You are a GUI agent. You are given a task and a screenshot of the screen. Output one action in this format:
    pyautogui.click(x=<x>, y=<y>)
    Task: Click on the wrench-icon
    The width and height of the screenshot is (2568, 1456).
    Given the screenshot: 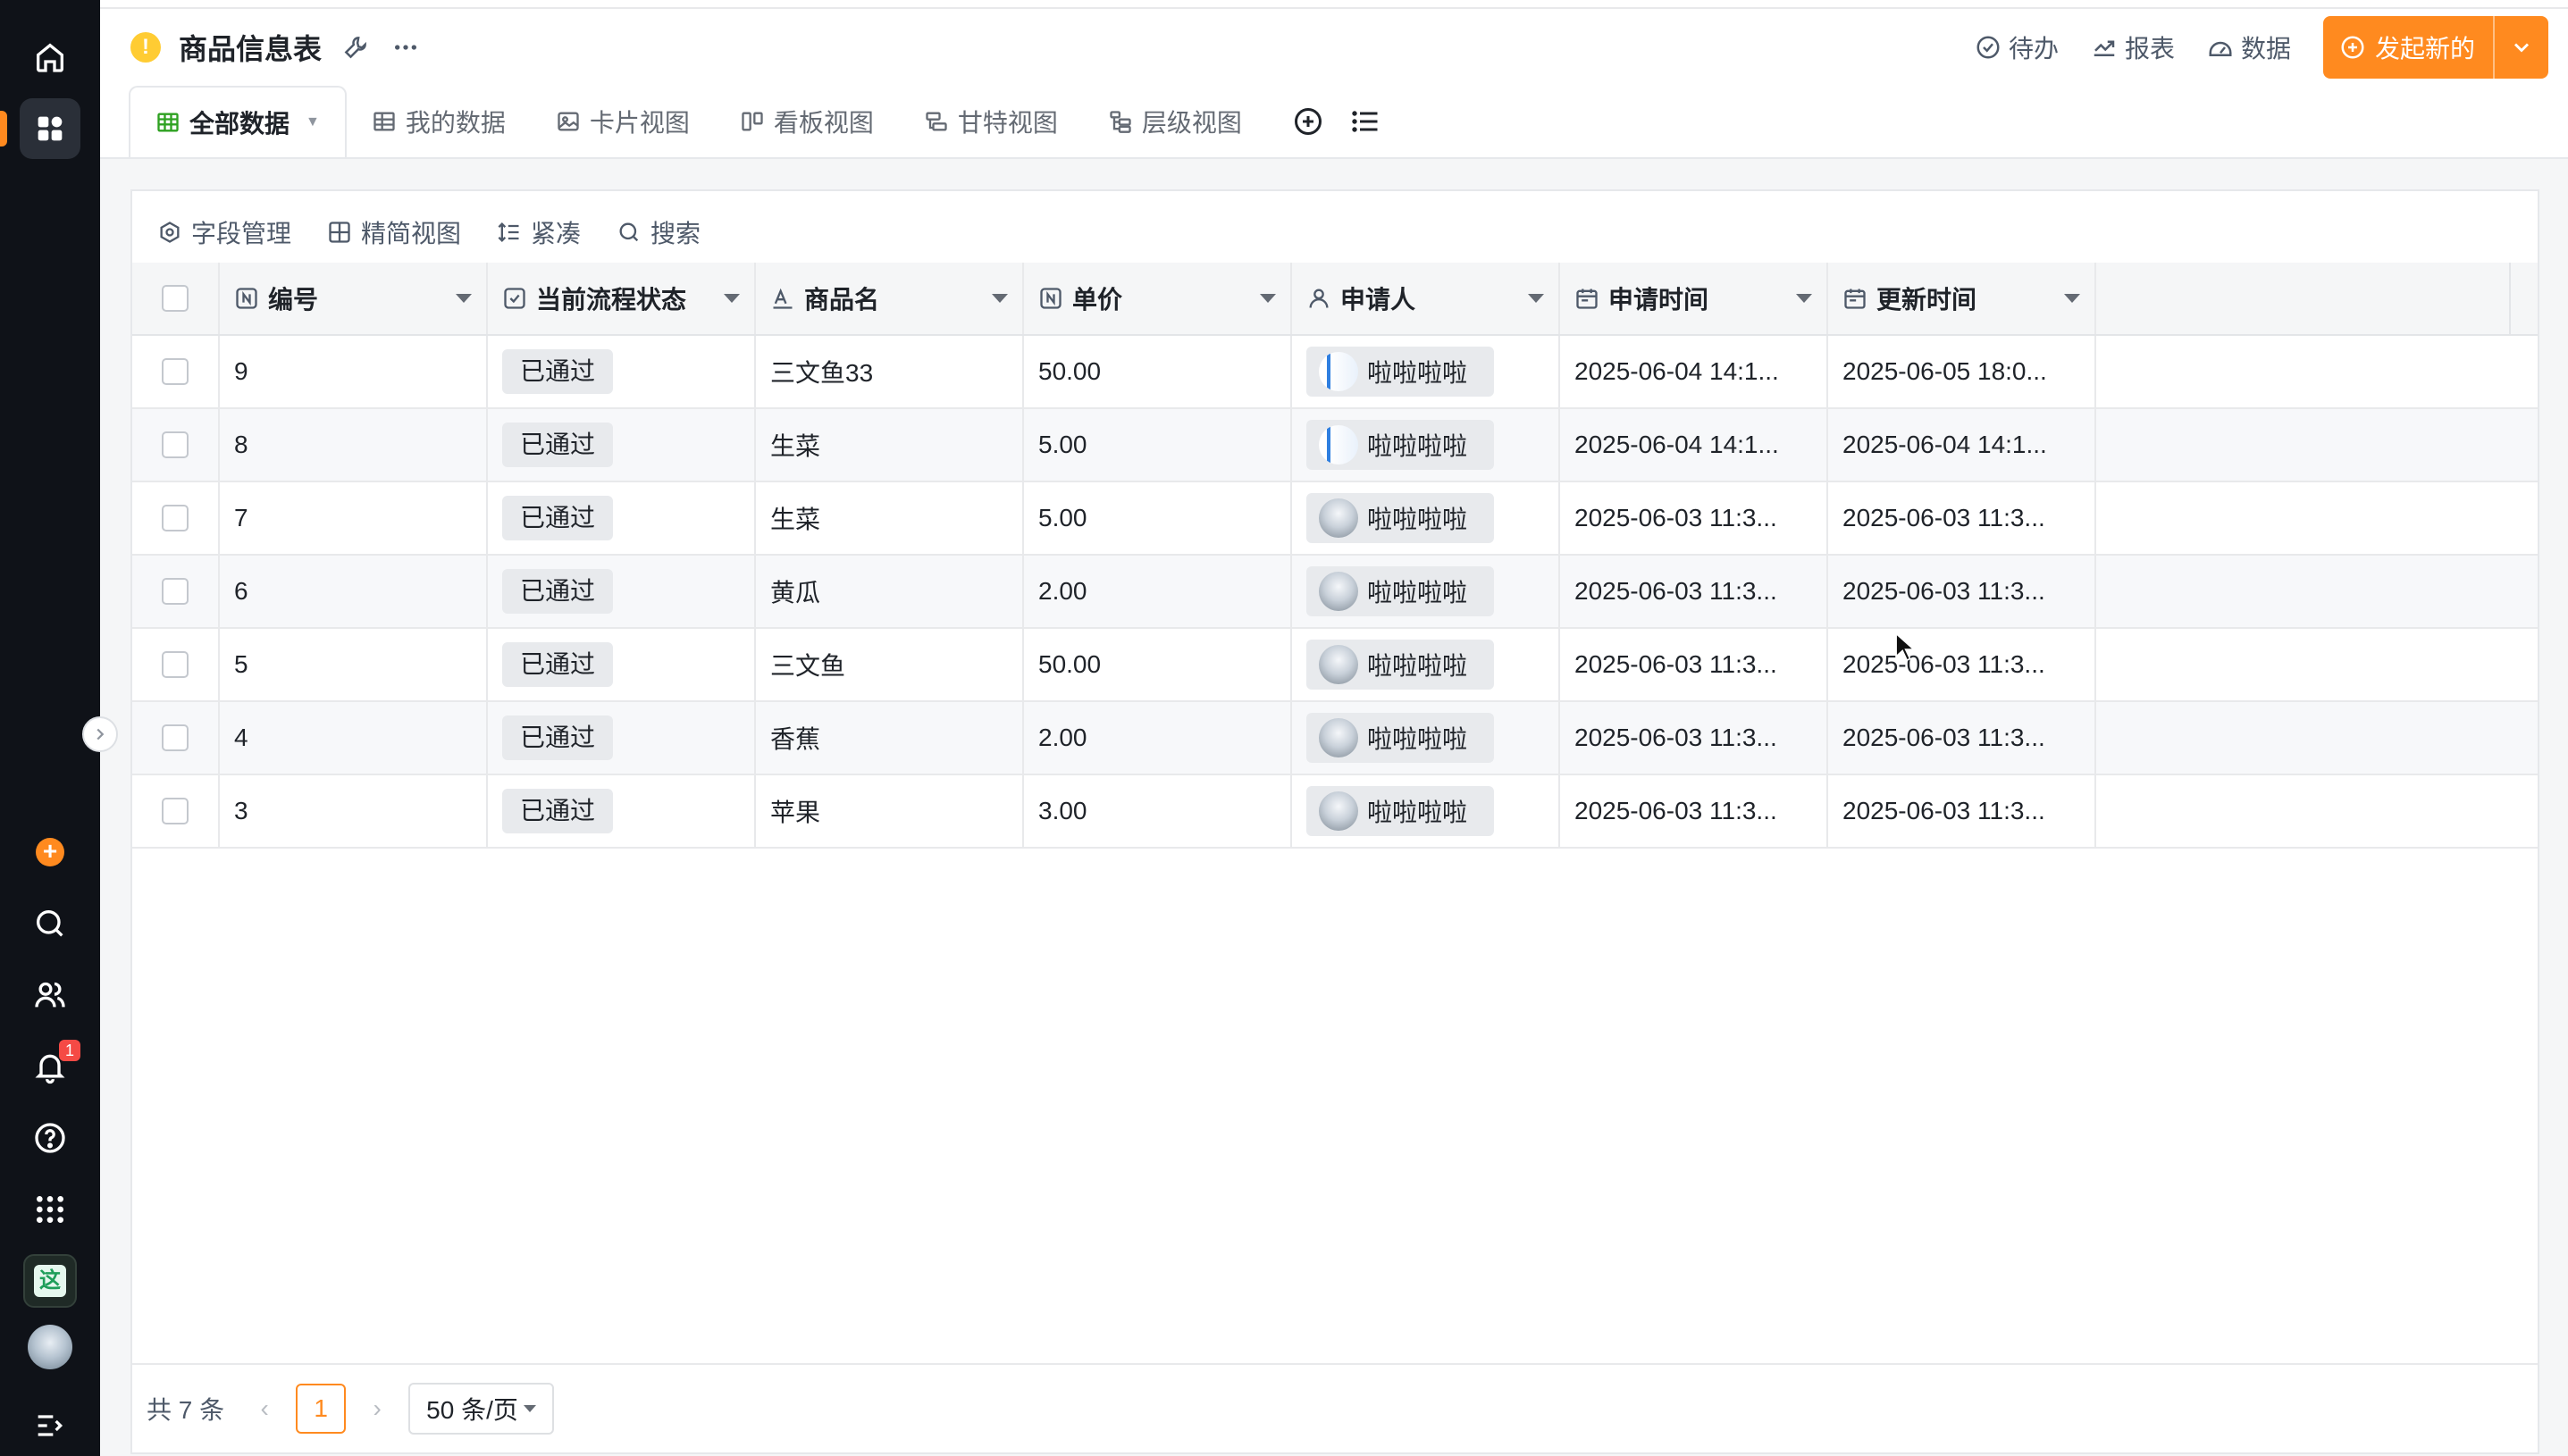 What is the action you would take?
    pyautogui.click(x=356, y=47)
    